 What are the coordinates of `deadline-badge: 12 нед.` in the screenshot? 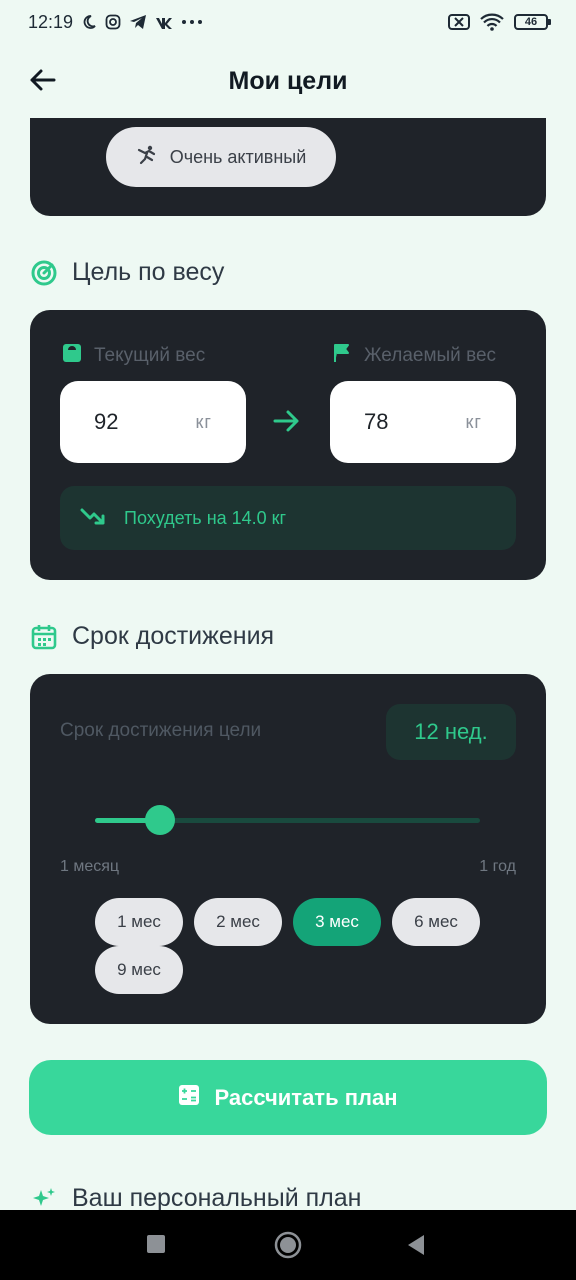 It's located at (451, 732).